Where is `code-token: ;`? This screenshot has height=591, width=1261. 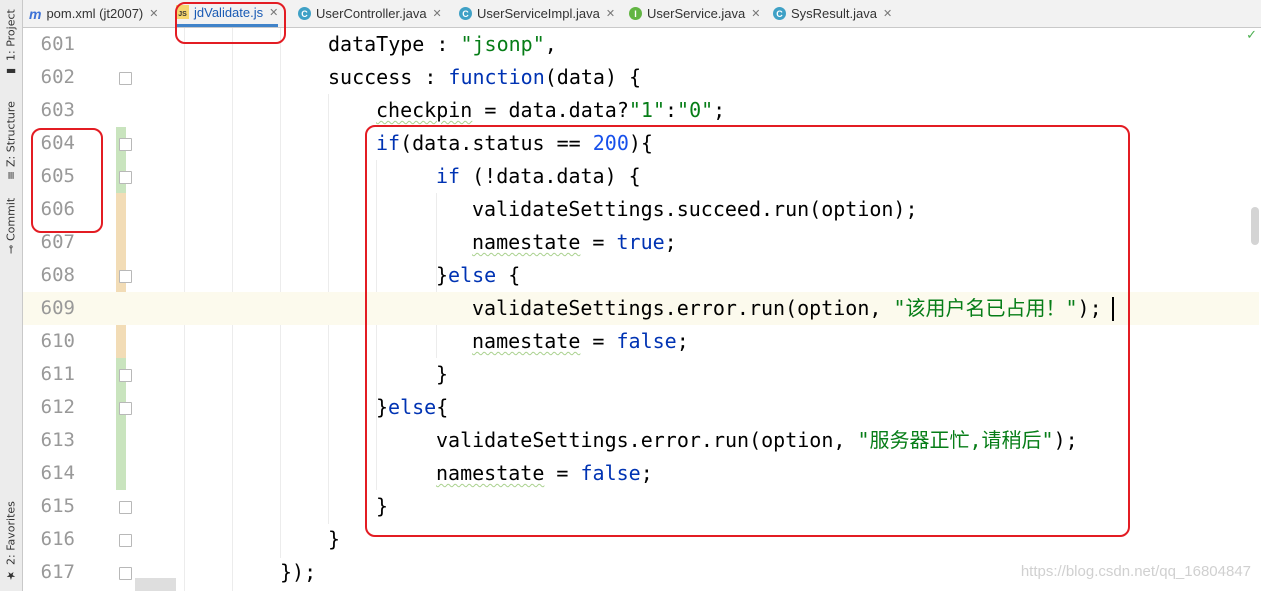
code-token: ; is located at coordinates (719, 110).